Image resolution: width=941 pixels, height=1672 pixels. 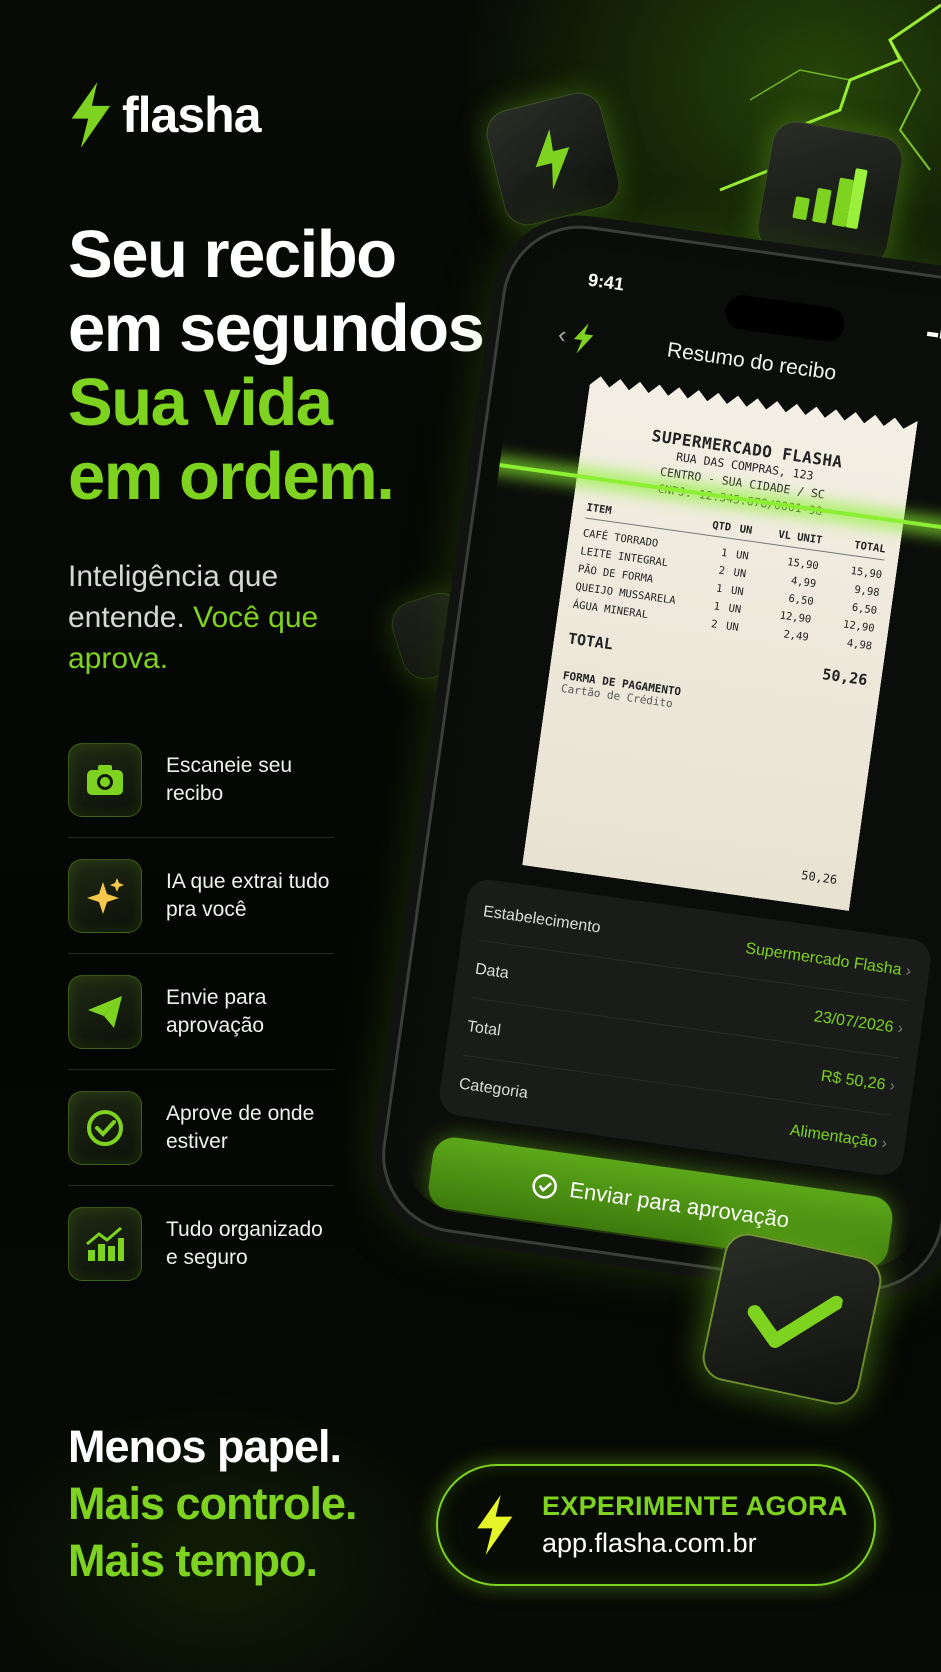 I want to click on feature-item: Envie para aprovação, so click(x=201, y=1012).